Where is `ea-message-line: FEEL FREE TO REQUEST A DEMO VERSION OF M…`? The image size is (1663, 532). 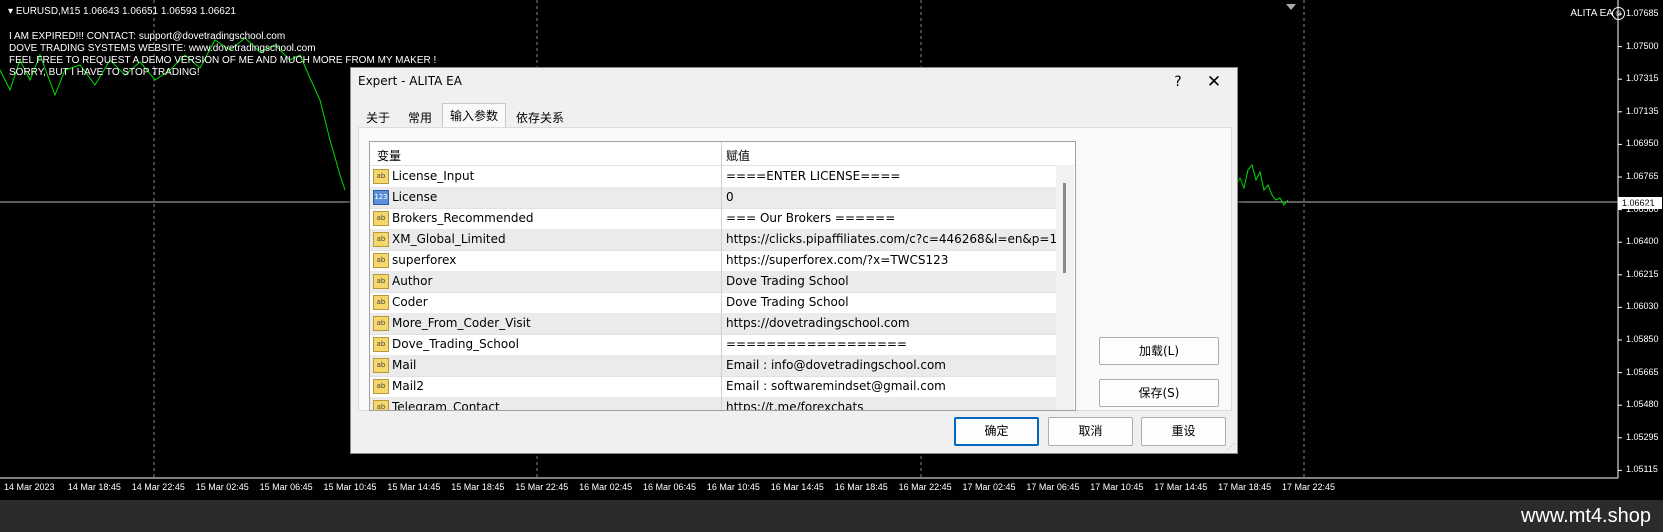
ea-message-line: FEEL FREE TO REQUEST A DEMO VERSION OF M… is located at coordinates (223, 60).